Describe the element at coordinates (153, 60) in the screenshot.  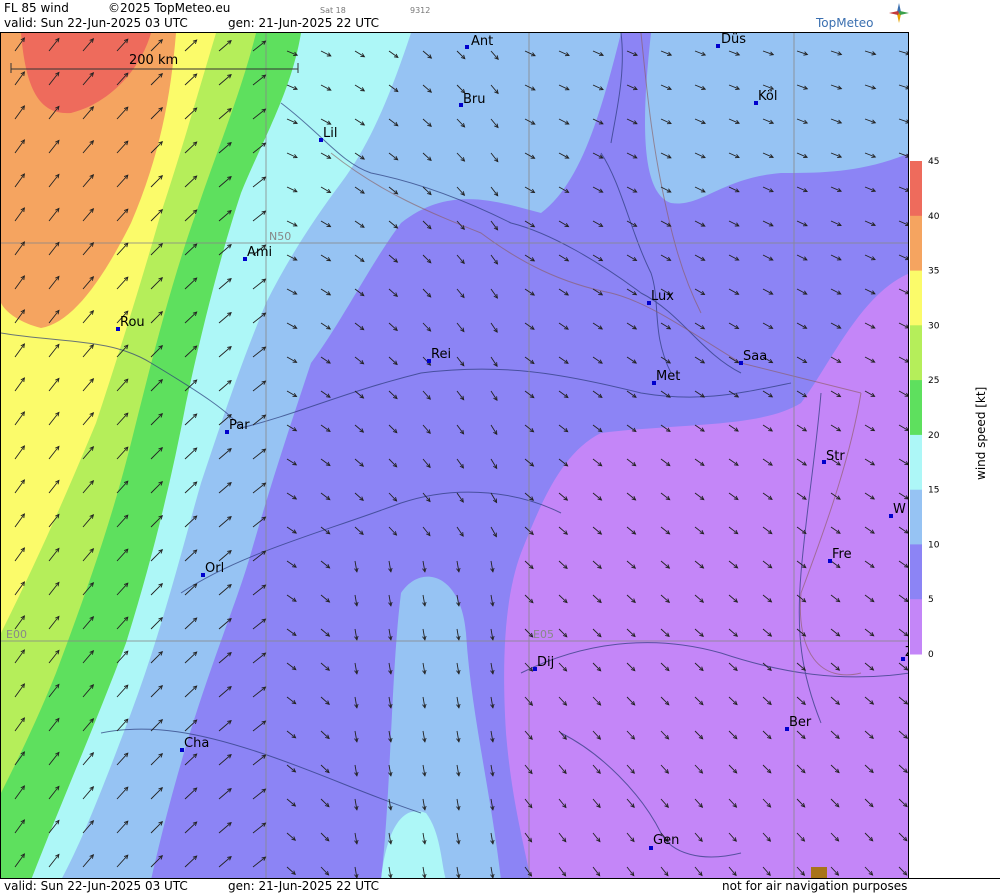
I see `scale-bar-label: 200 km` at that location.